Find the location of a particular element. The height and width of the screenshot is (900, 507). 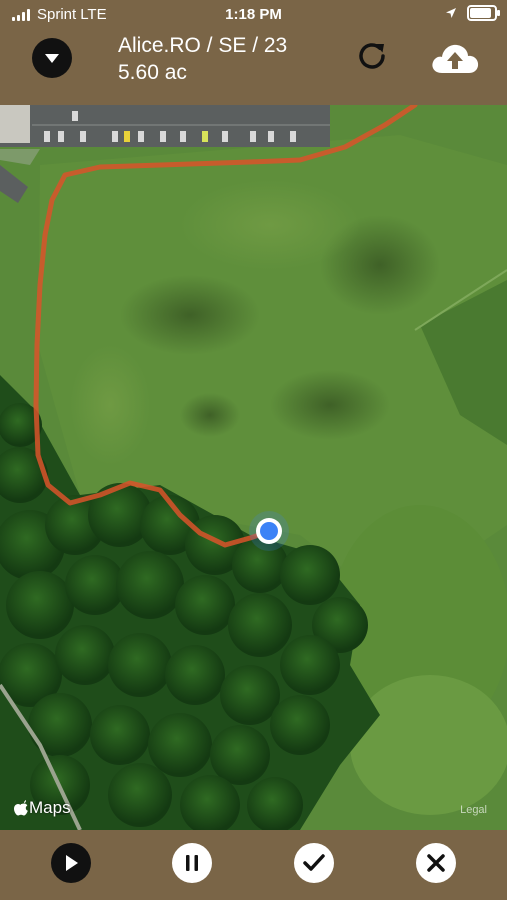

pause-button is located at coordinates (192, 863).